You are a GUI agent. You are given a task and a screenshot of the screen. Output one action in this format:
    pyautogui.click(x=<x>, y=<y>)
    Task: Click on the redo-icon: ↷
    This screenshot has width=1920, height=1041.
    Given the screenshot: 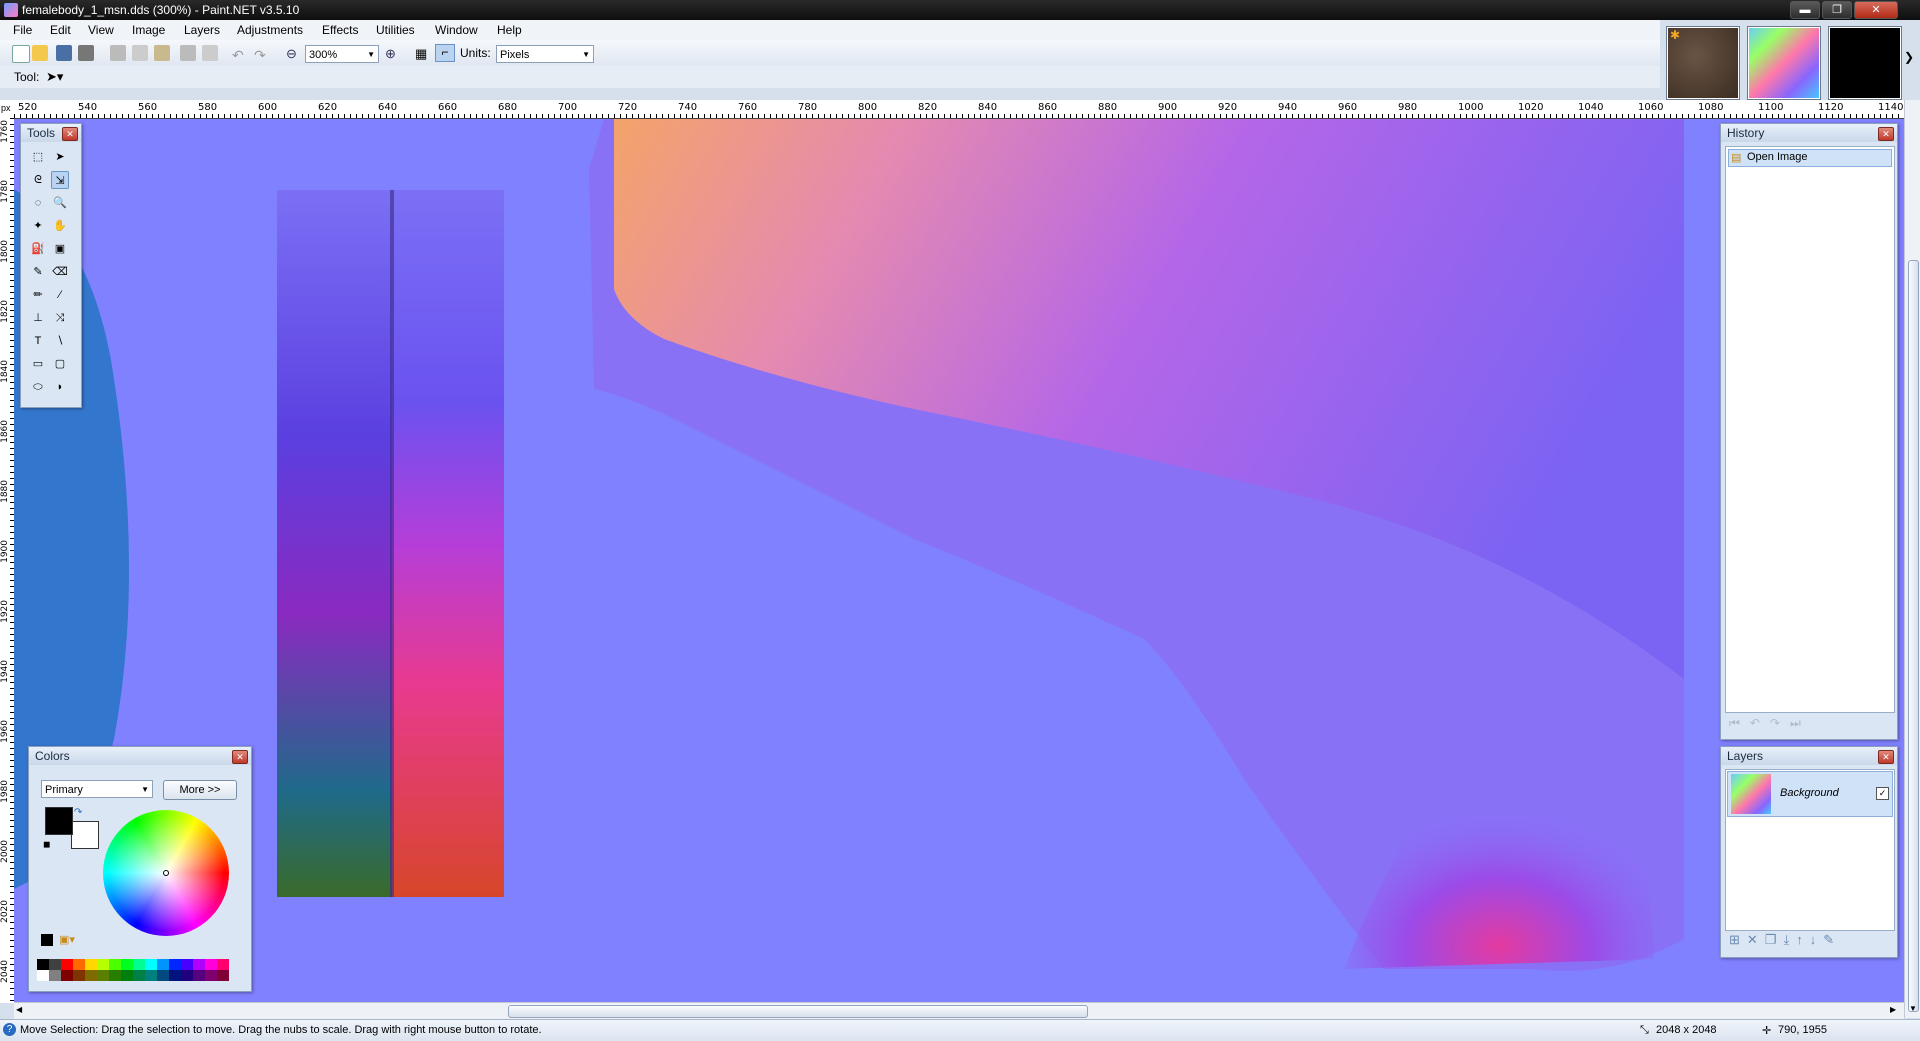 What is the action you would take?
    pyautogui.click(x=260, y=55)
    